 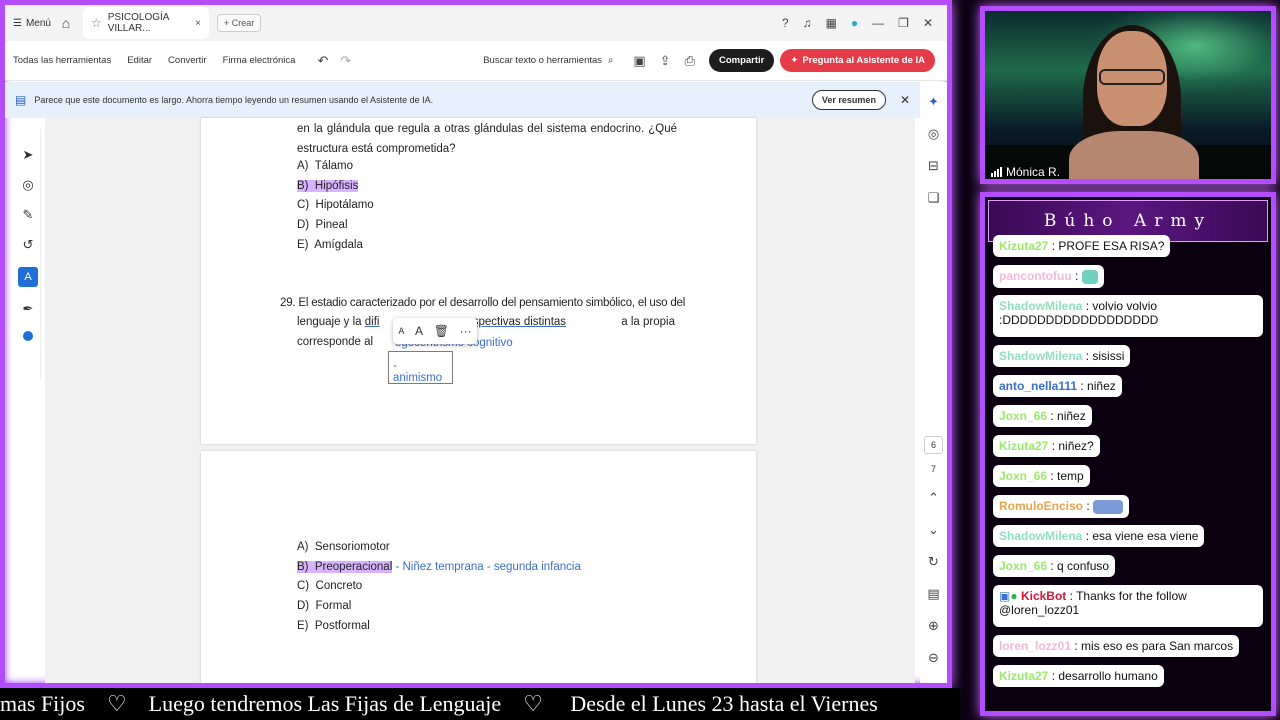 I want to click on ai-notice-icon: ▤, so click(x=21, y=100).